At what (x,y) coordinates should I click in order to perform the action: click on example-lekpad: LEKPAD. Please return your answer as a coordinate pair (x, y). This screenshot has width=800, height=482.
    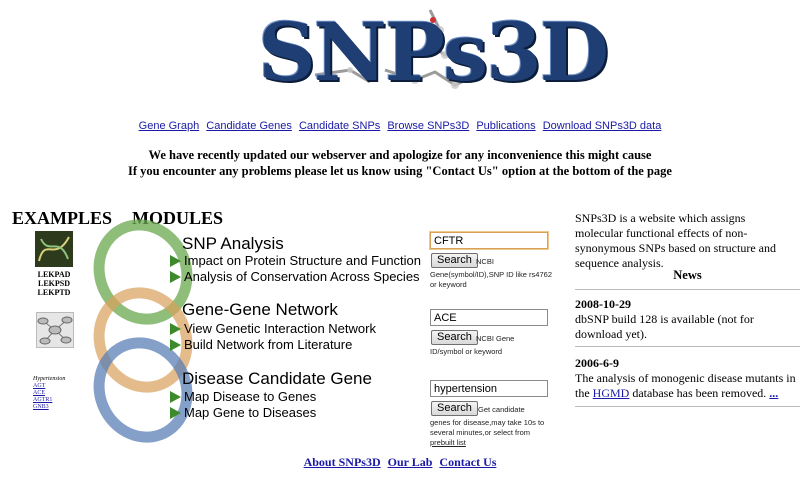
    Looking at the image, I should click on (54, 274).